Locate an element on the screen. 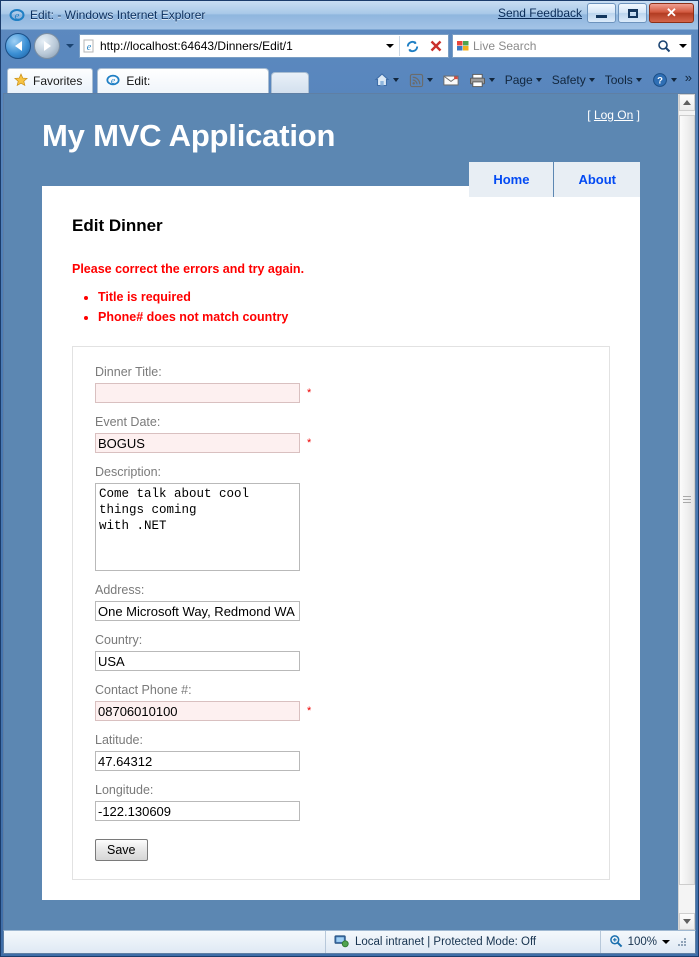  menu-item-home: Home is located at coordinates (512, 179).